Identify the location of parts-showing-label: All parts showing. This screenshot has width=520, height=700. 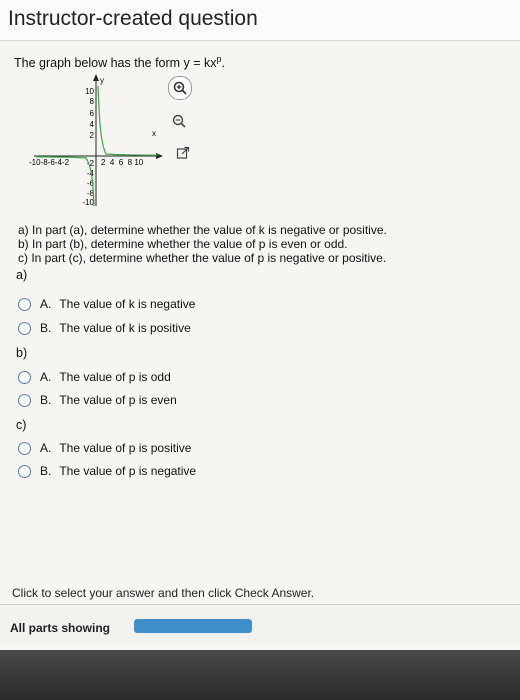
(60, 628).